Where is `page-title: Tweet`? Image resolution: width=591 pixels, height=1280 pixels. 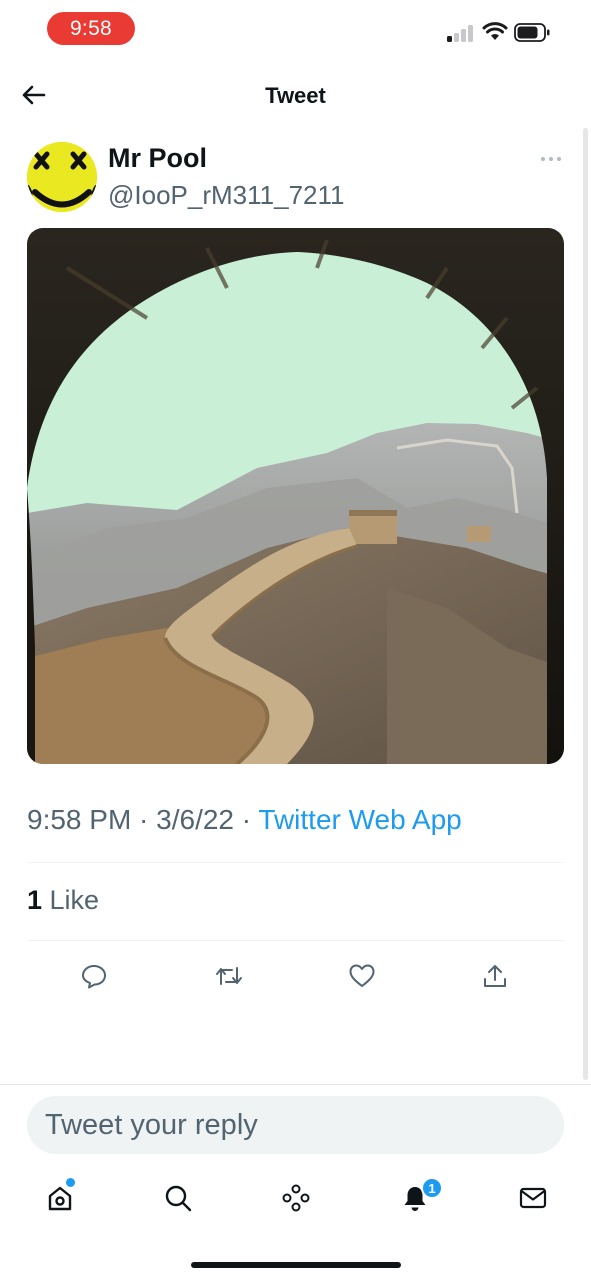 page-title: Tweet is located at coordinates (295, 95).